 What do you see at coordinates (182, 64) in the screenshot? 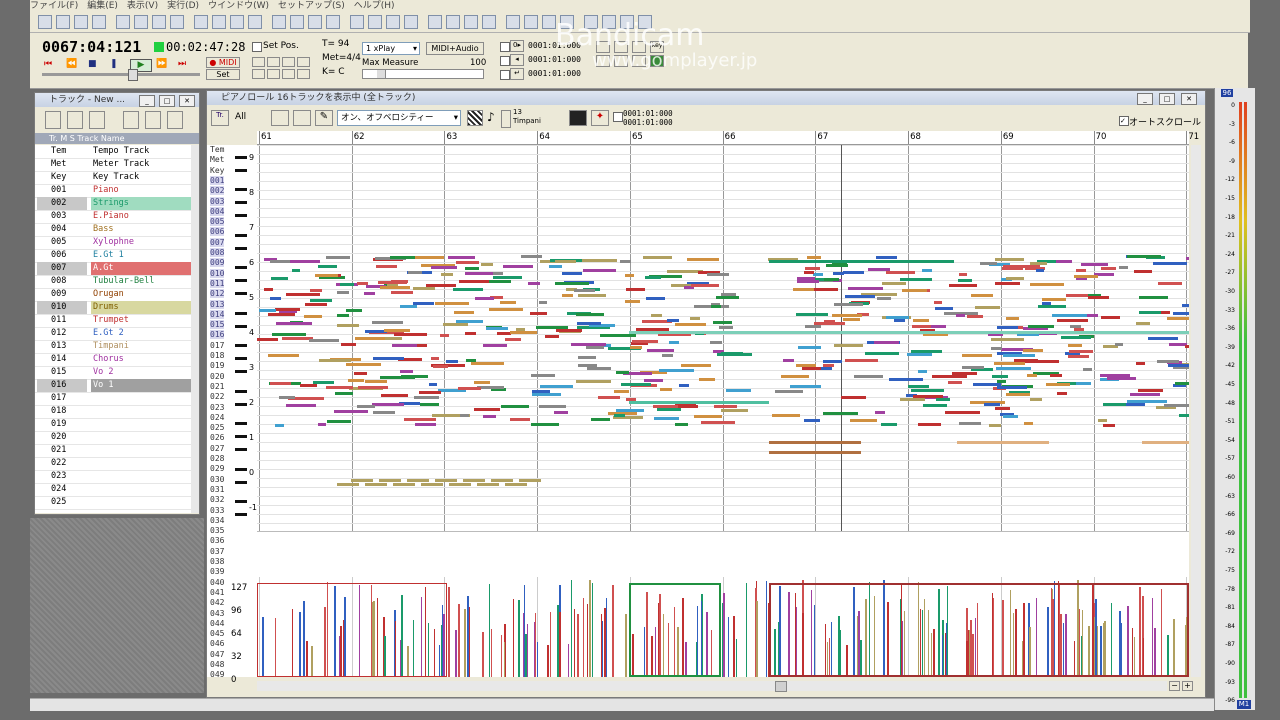
I see `forward-end-icon: ⏭` at bounding box center [182, 64].